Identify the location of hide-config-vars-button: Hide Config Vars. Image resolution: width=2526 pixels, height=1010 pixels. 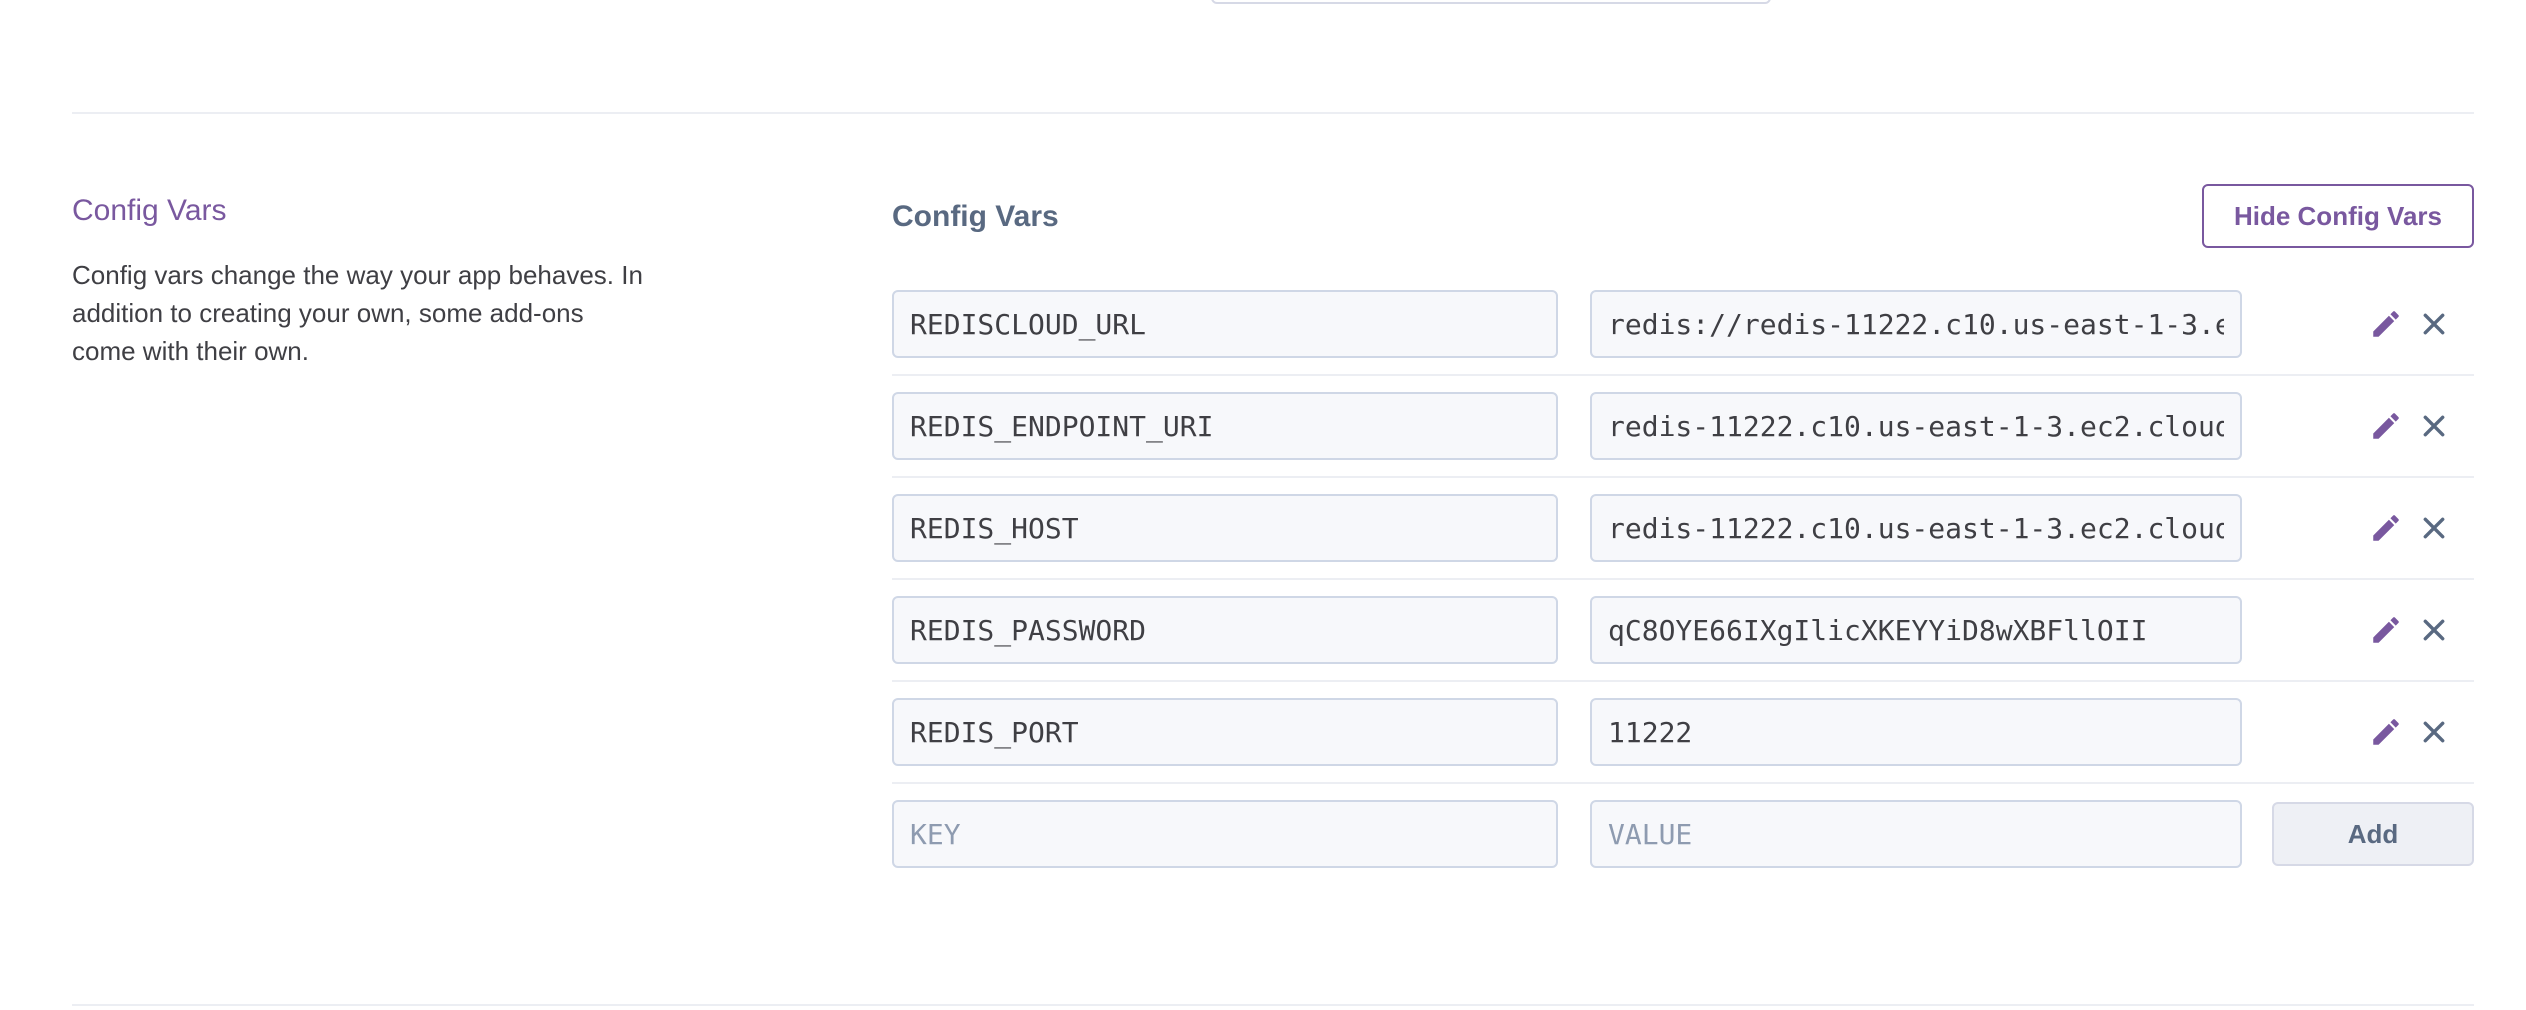
(2338, 216).